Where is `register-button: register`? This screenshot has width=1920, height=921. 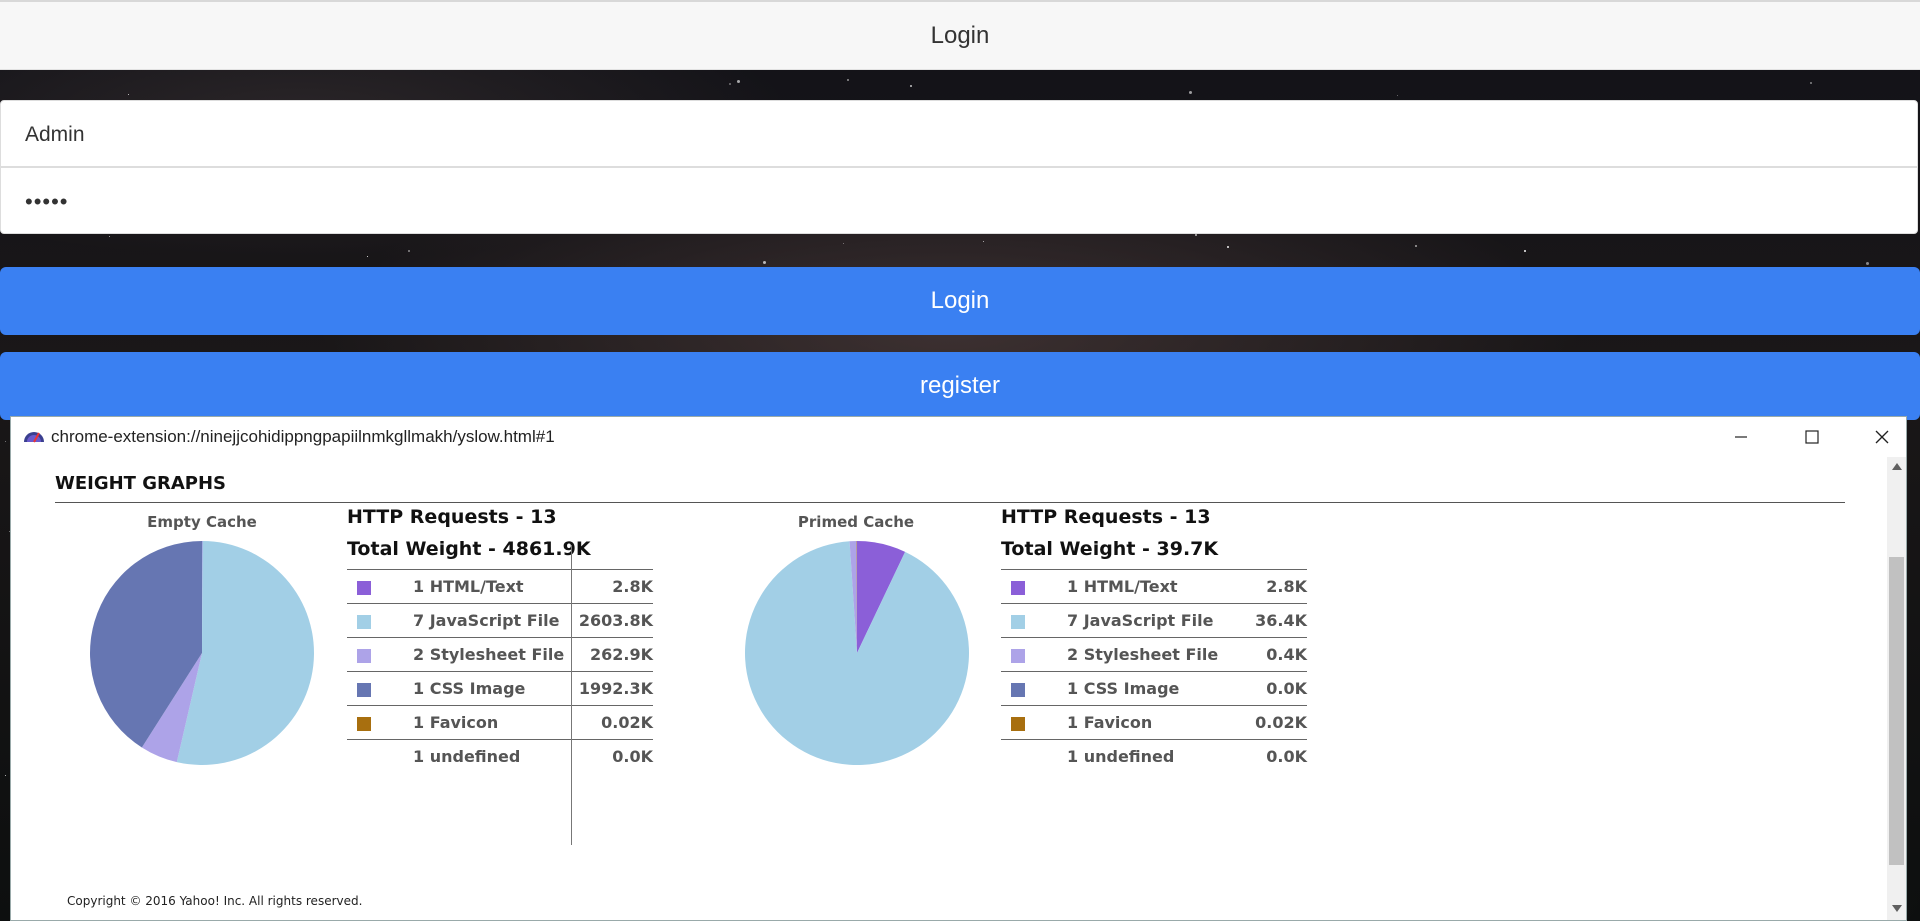
register-button: register is located at coordinates (960, 386).